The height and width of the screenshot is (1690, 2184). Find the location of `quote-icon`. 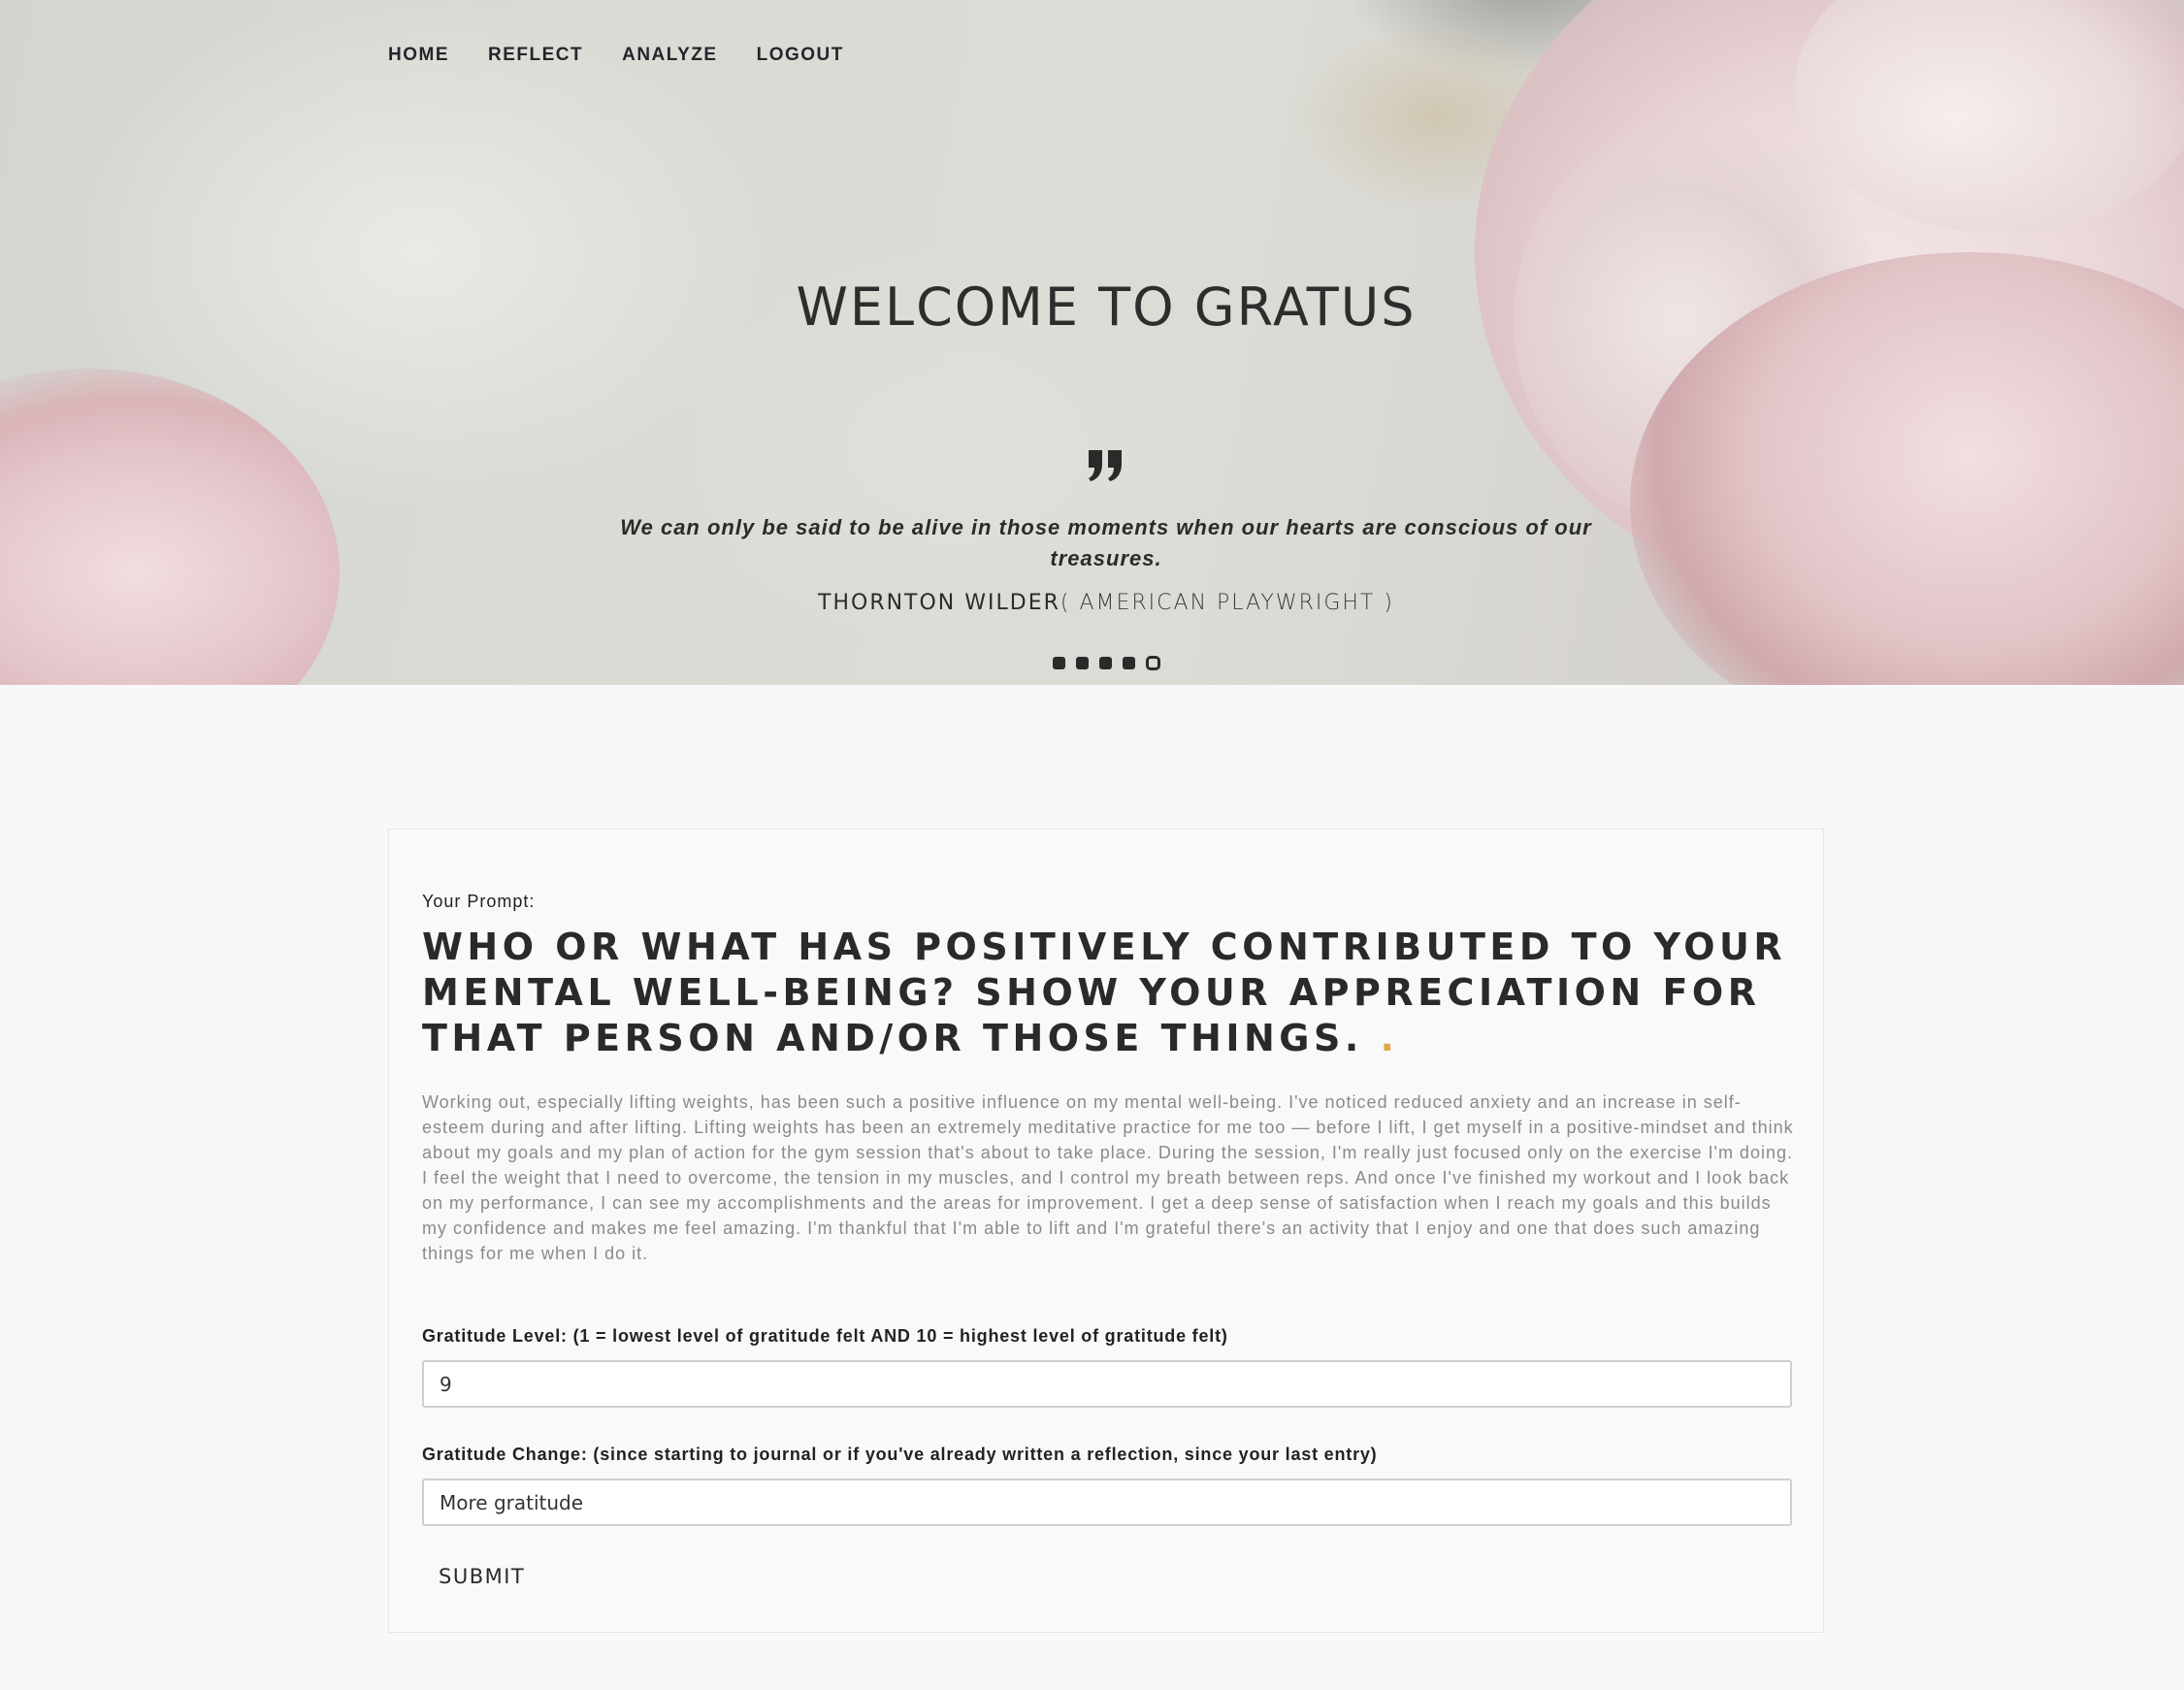

quote-icon is located at coordinates (1105, 465).